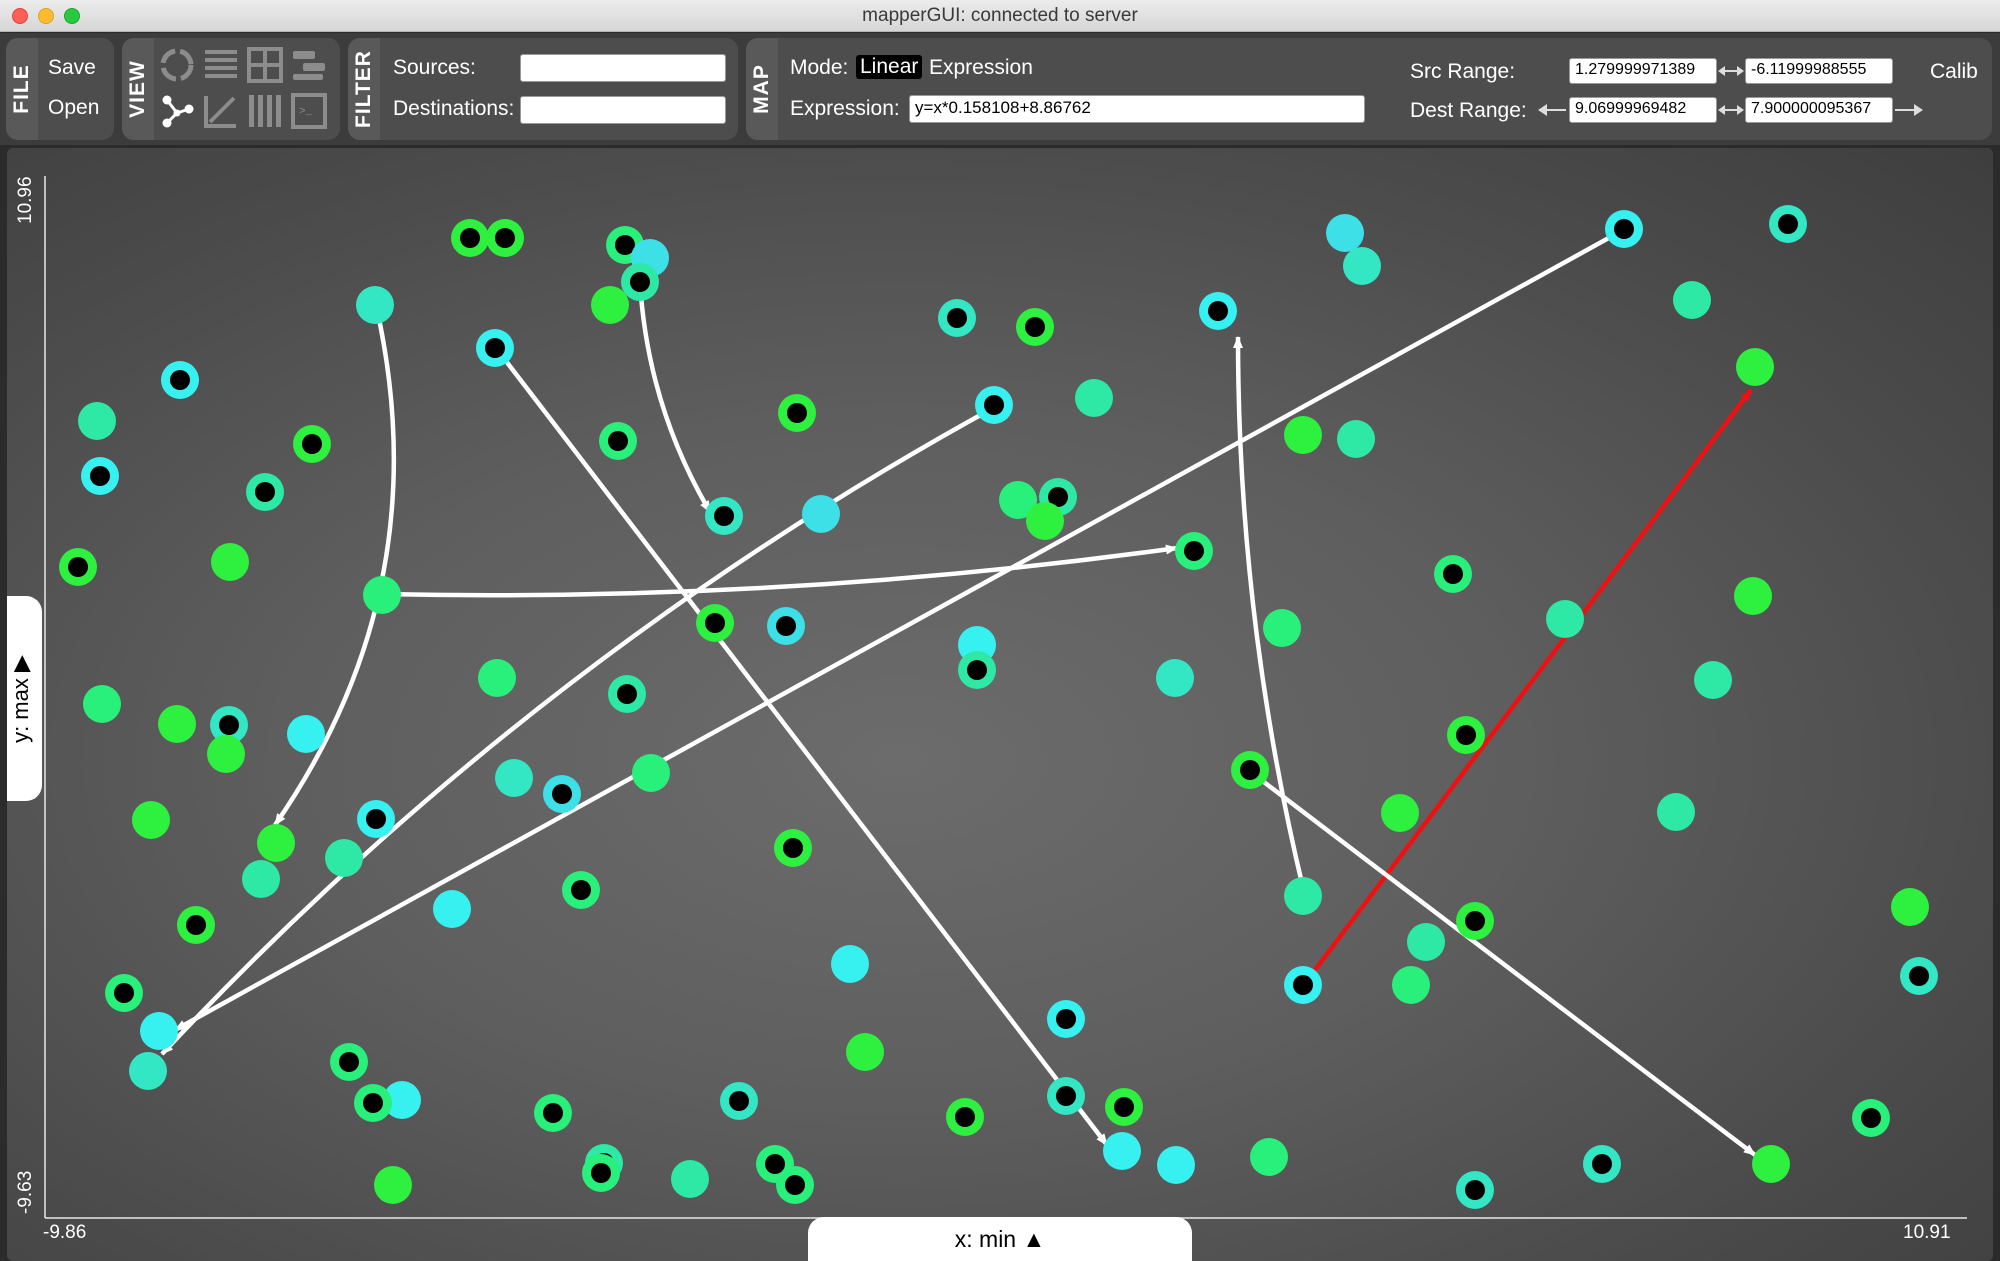  I want to click on close-window-button, so click(20, 16).